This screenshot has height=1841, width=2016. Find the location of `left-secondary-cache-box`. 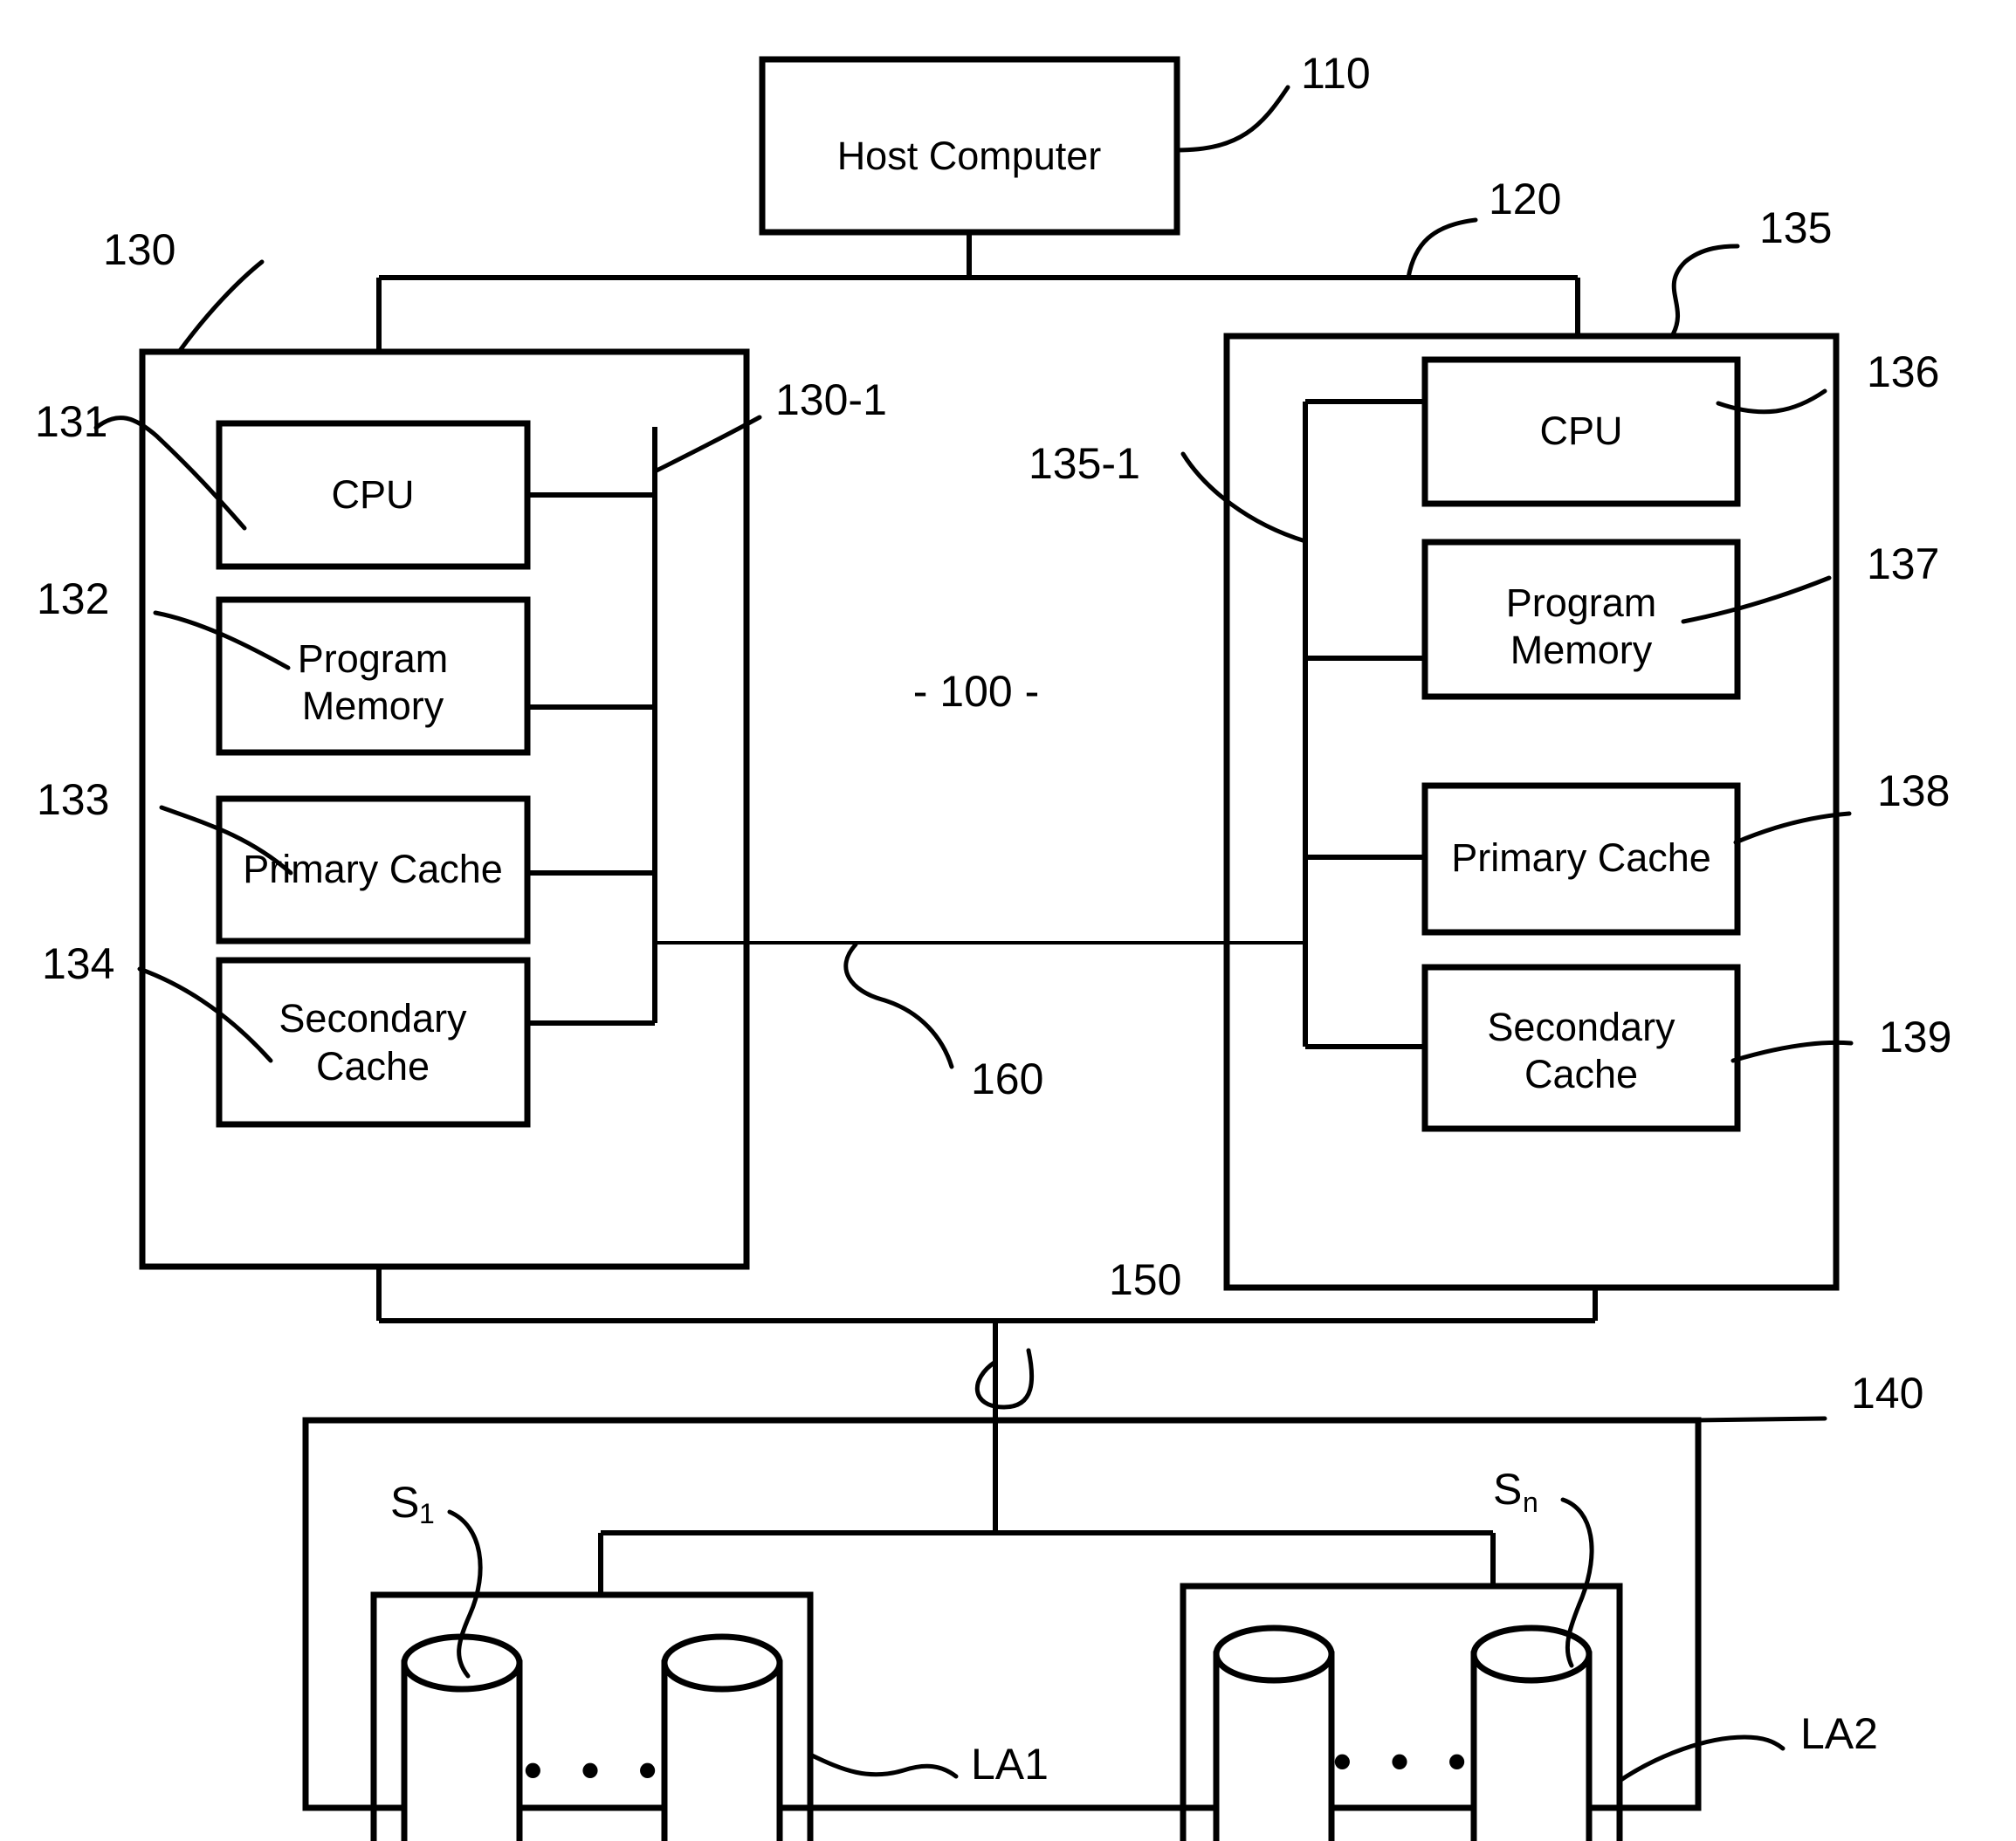

left-secondary-cache-box is located at coordinates (374, 1043).